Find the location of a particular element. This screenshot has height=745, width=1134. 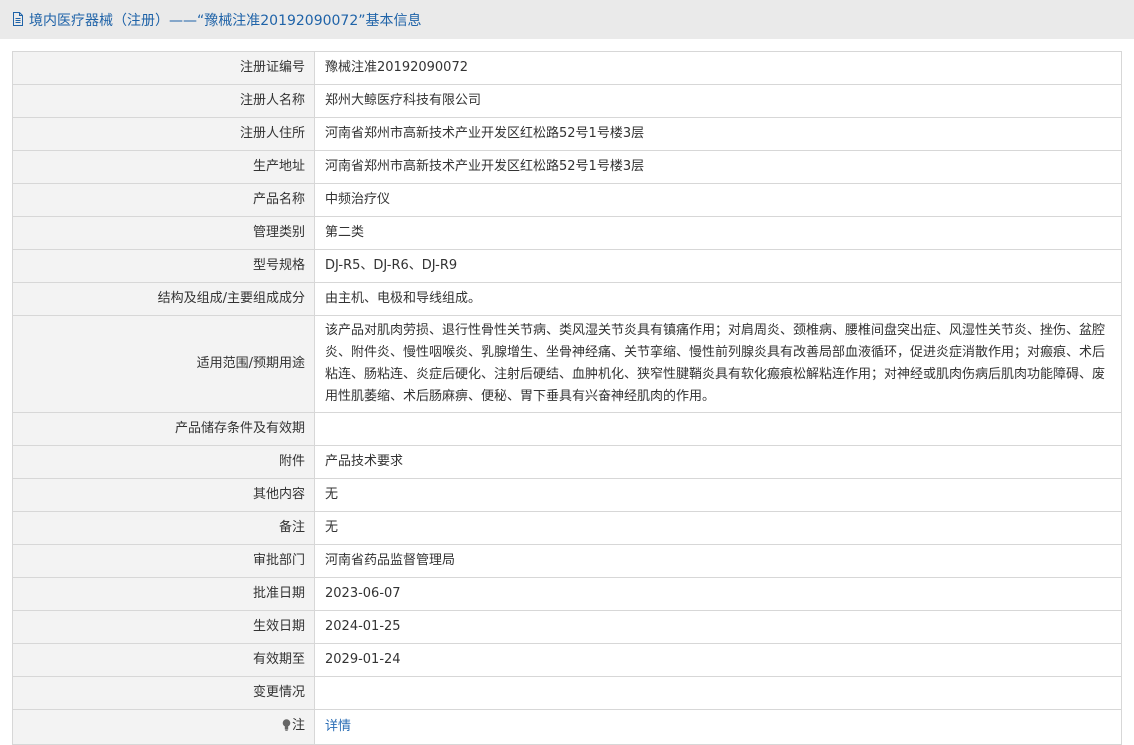

table-row: 注册人名称 郑州大鲸医疗科技有限公司 is located at coordinates (567, 101).